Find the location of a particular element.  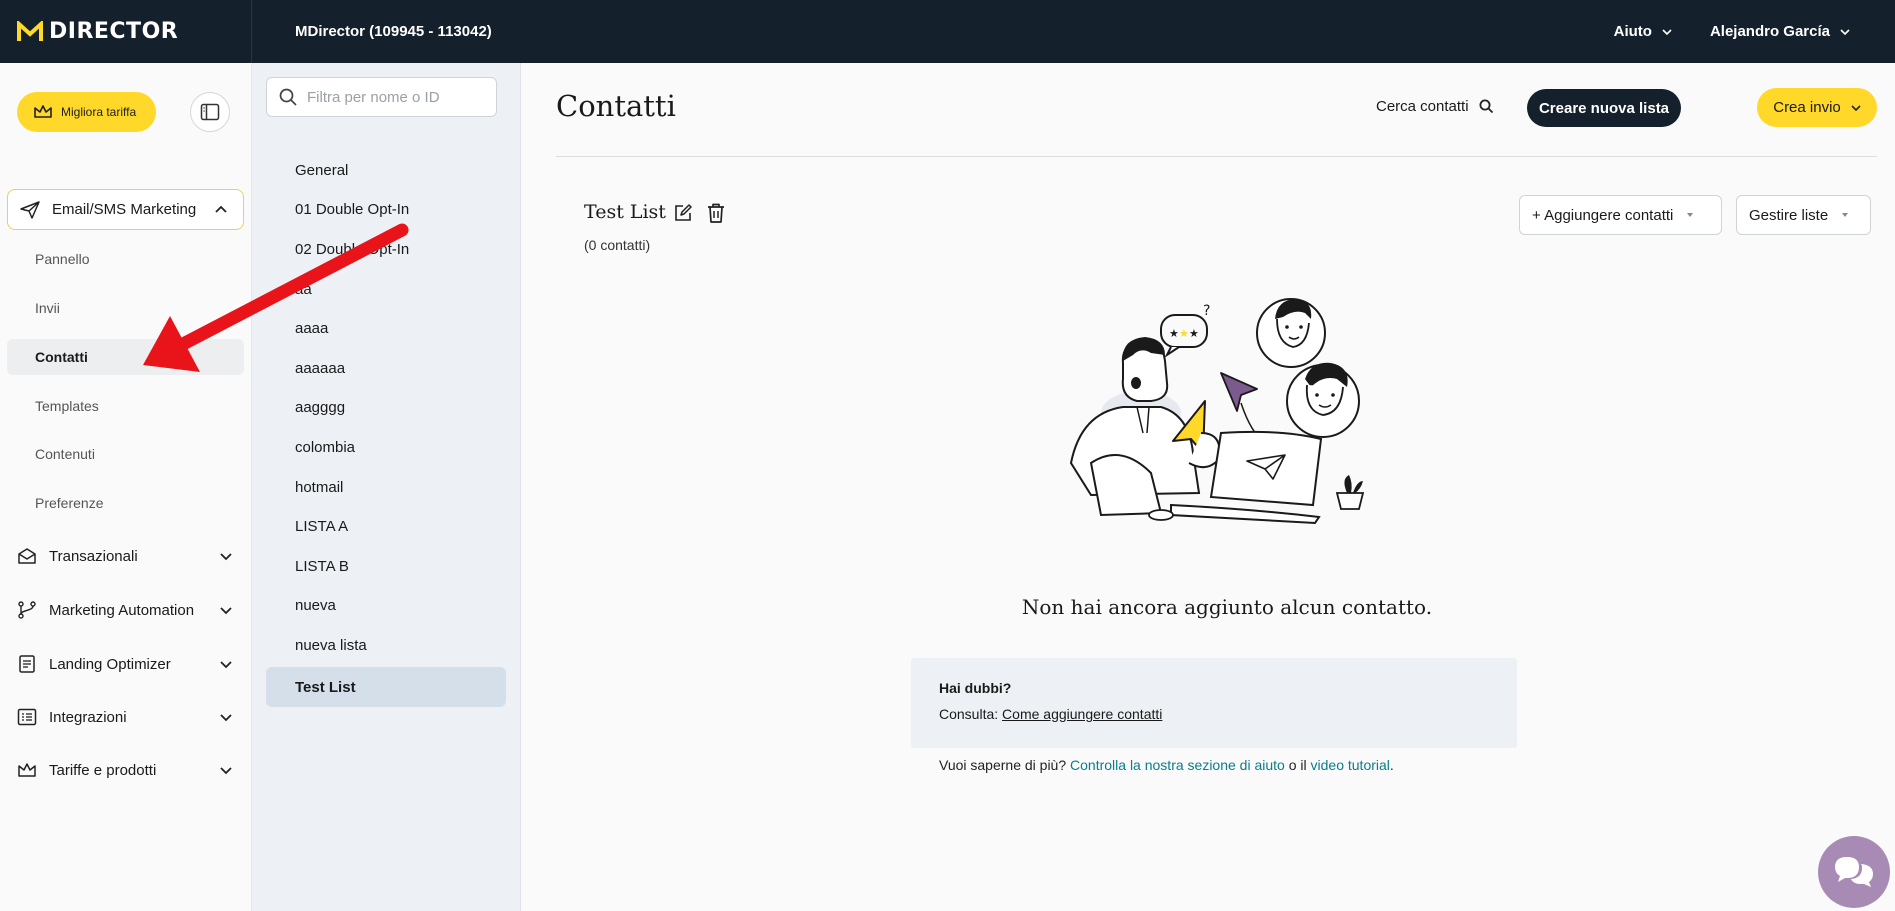

empty-state-message: Non hai ancora aggiunto alcun contatto. is located at coordinates (1227, 607).